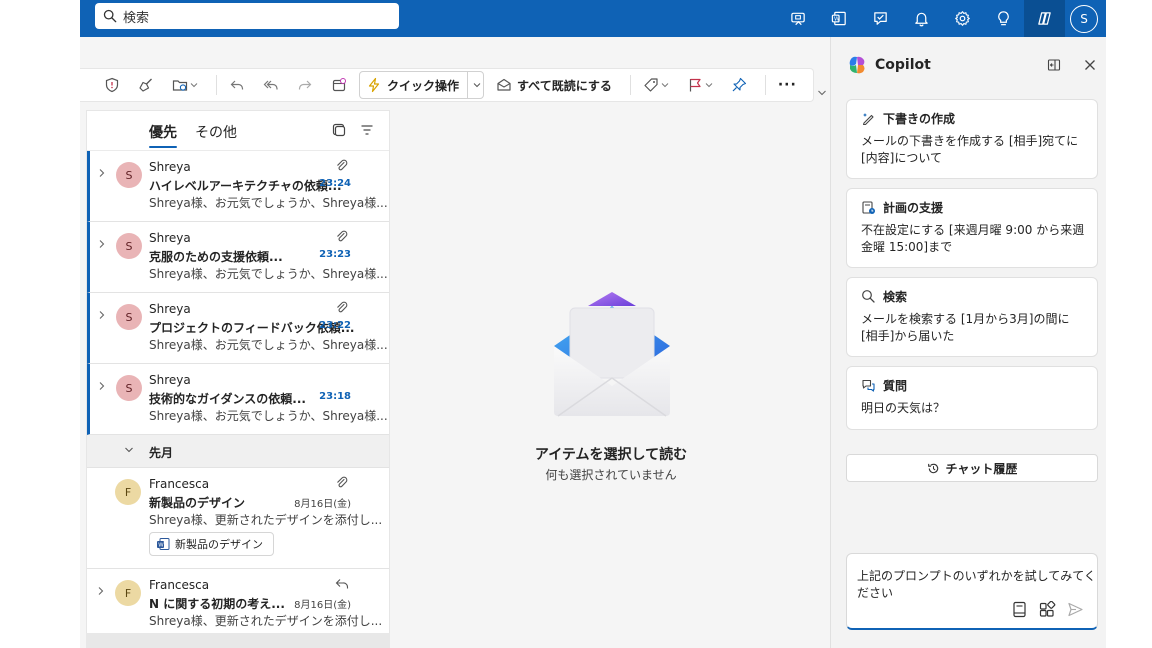 The height and width of the screenshot is (648, 1152). Describe the element at coordinates (972, 317) in the screenshot. I see `prompt-card-search: 検索 メールを検索する [1月から3月]の間に[相手]から届いた` at that location.